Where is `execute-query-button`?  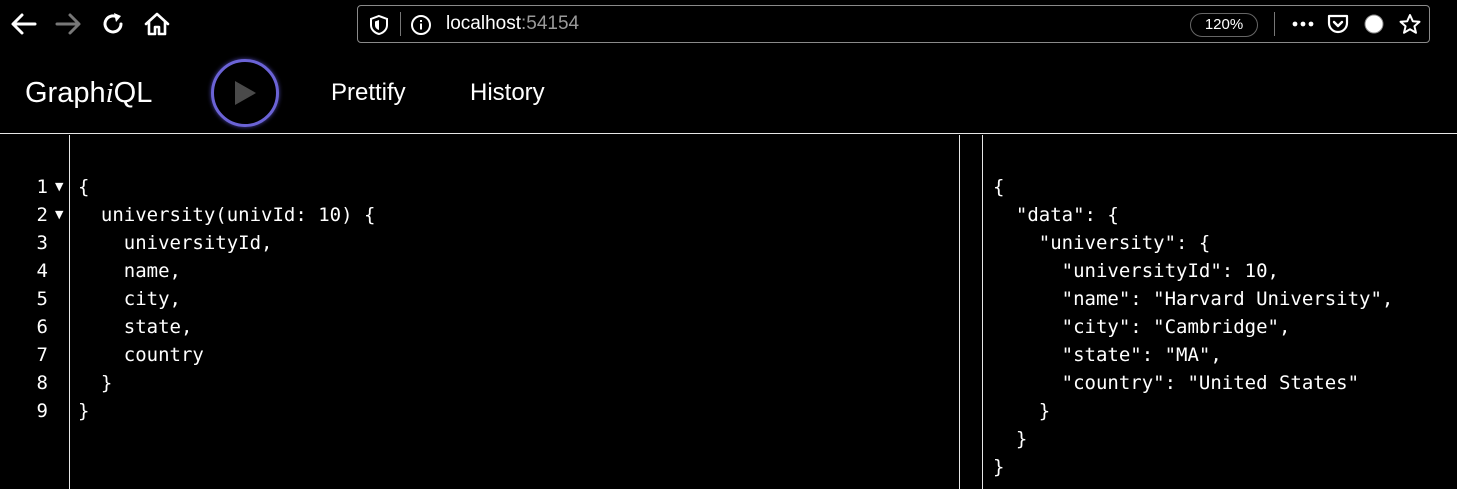 execute-query-button is located at coordinates (245, 93).